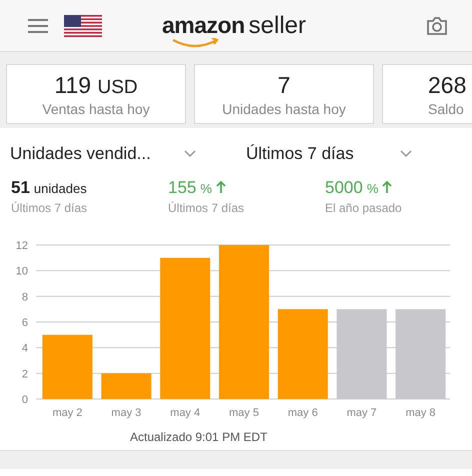  I want to click on card-label: Unidades hasta hoy, so click(284, 108).